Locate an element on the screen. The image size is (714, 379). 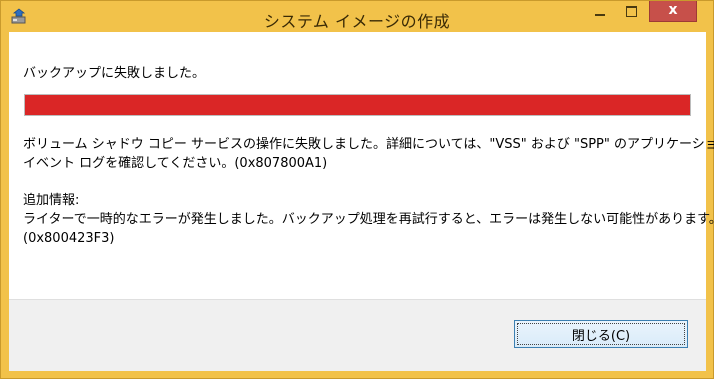
additional-info-line-2: (0x800423F3) is located at coordinates (69, 238).